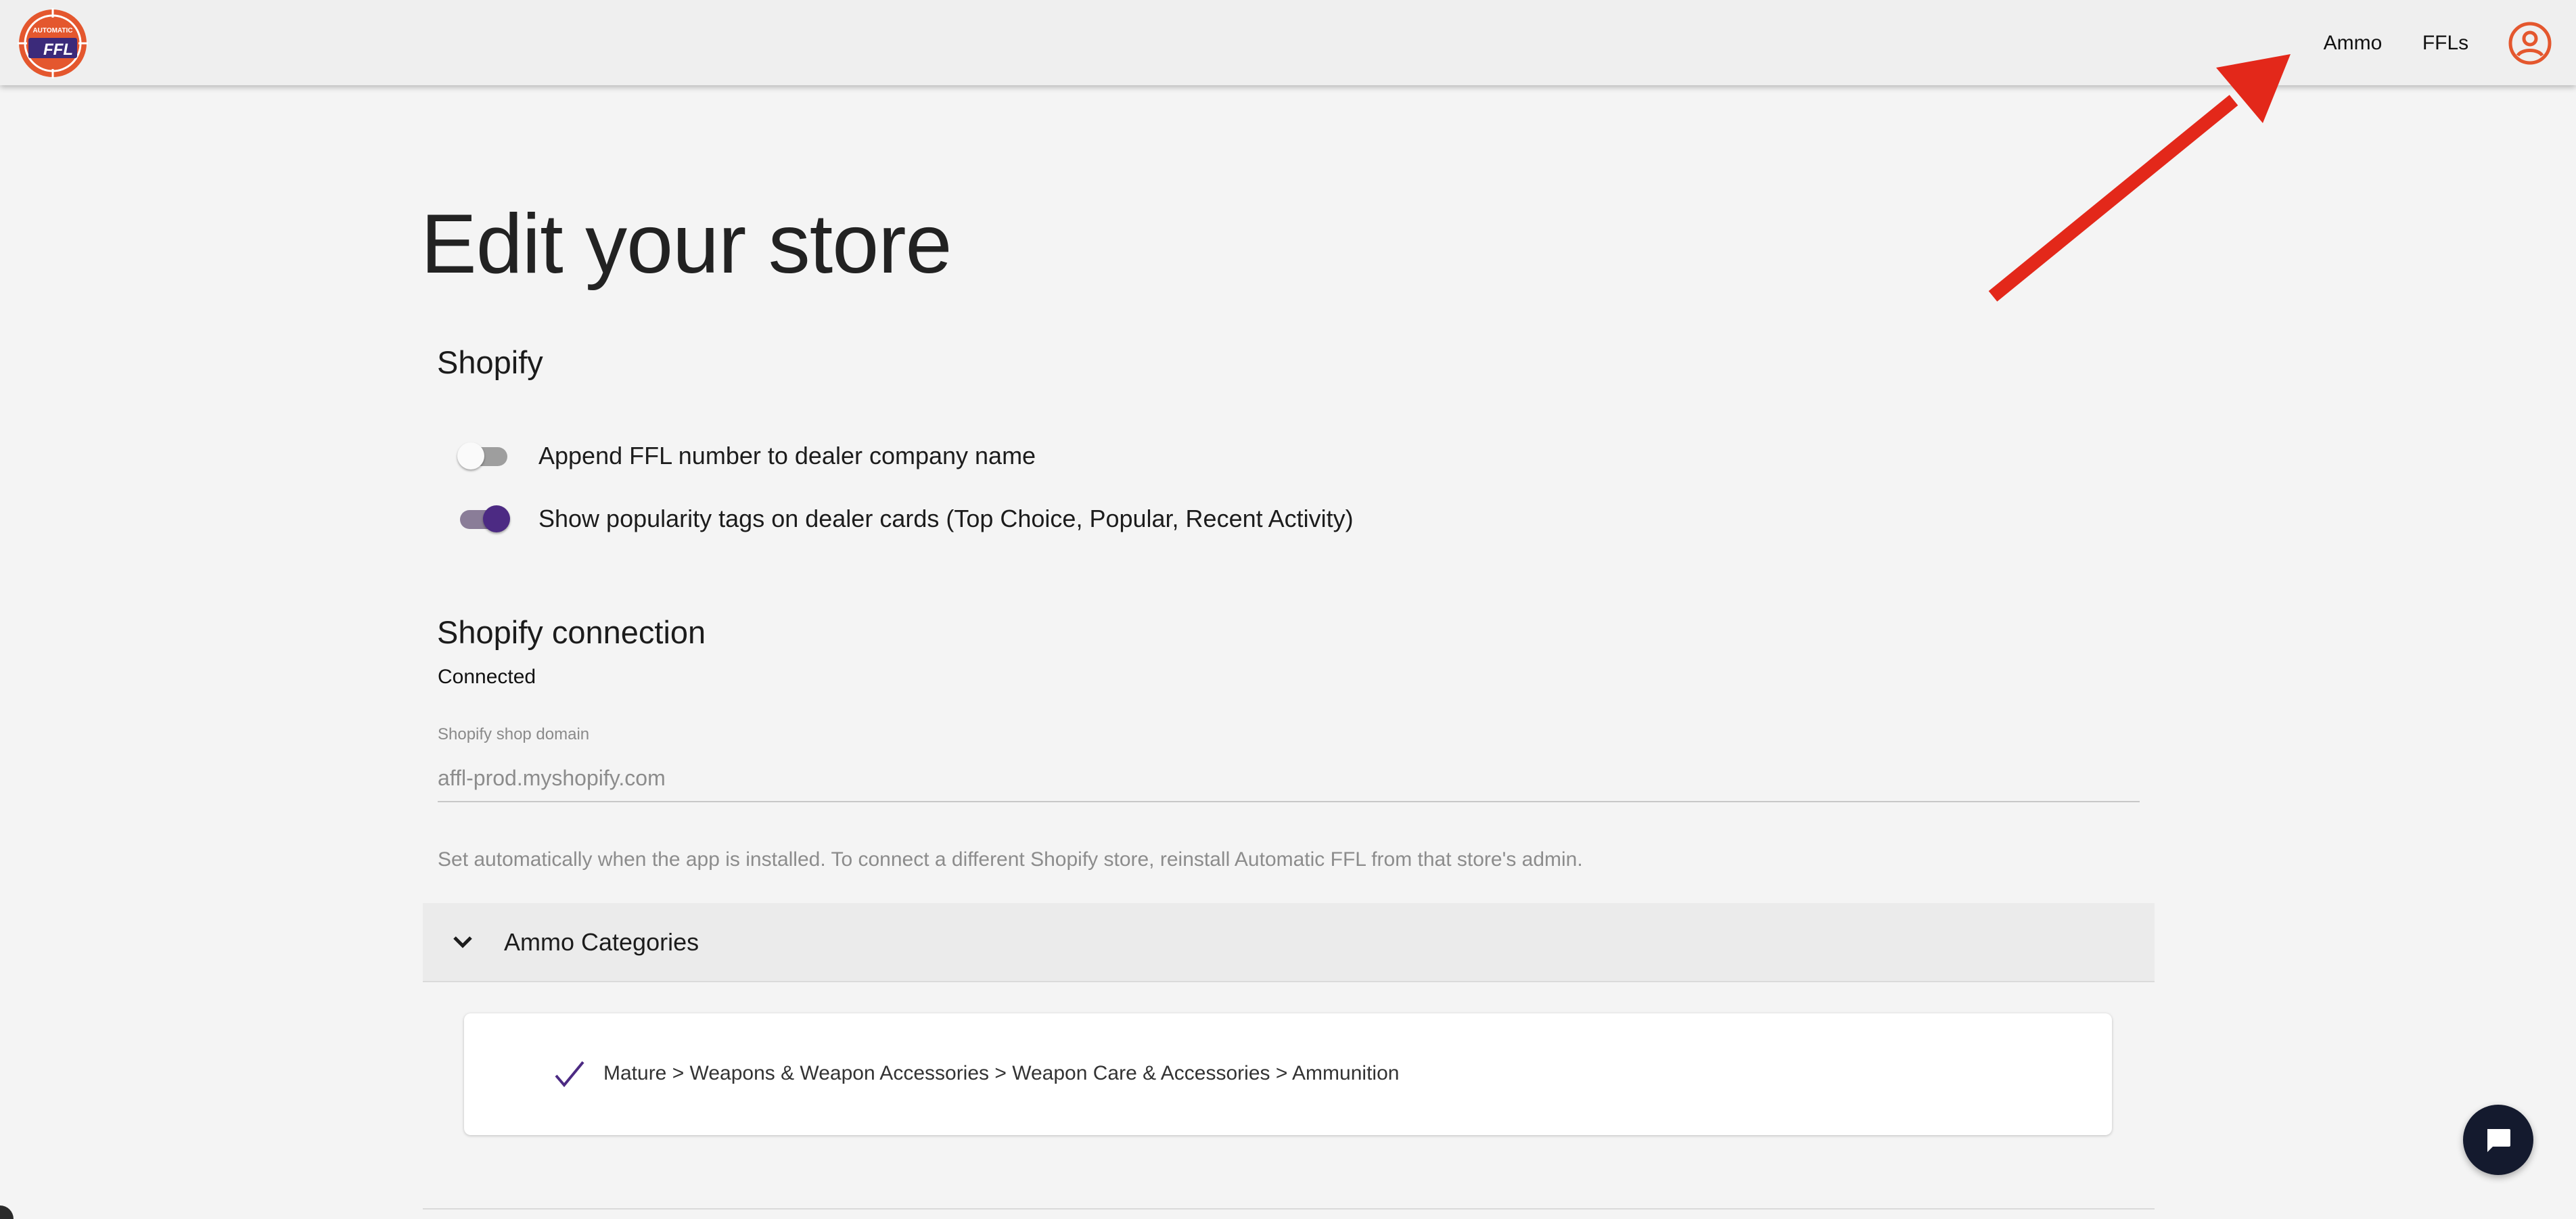  I want to click on automatic-ffl-logo: AUTOMATIC FFL, so click(53, 43).